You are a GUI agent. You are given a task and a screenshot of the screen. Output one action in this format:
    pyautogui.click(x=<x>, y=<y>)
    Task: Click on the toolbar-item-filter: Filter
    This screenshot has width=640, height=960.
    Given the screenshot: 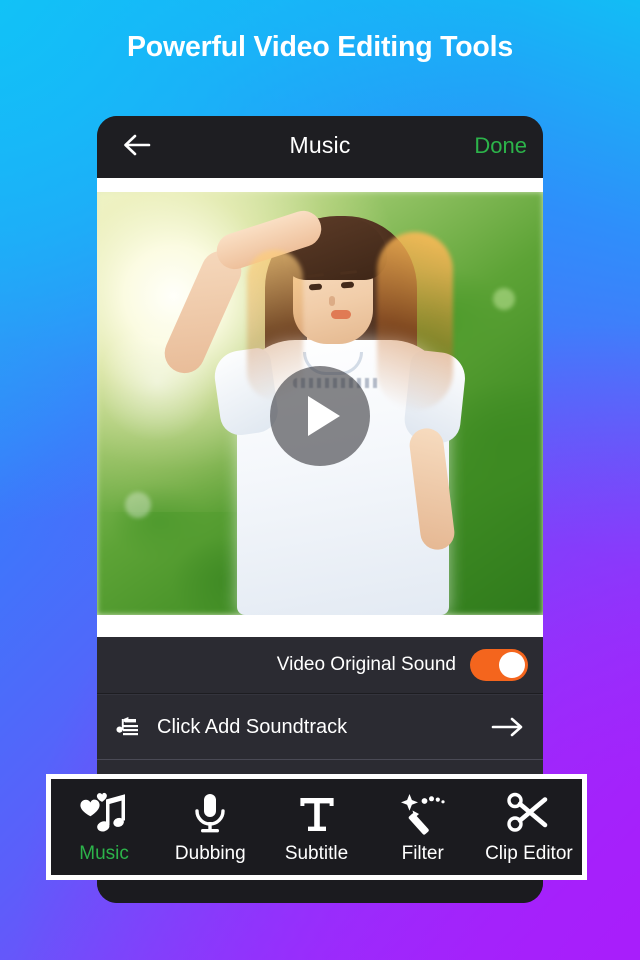 What is the action you would take?
    pyautogui.click(x=423, y=827)
    